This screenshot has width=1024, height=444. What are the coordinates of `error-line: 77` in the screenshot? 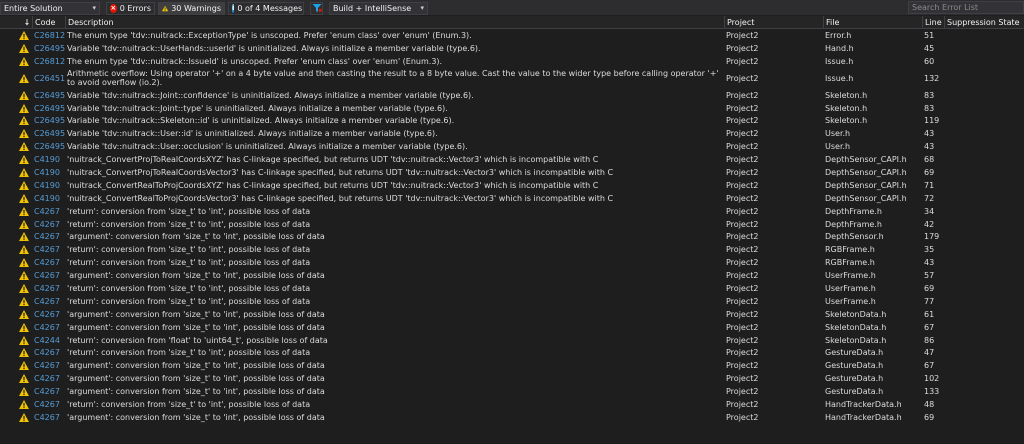 It's located at (929, 301).